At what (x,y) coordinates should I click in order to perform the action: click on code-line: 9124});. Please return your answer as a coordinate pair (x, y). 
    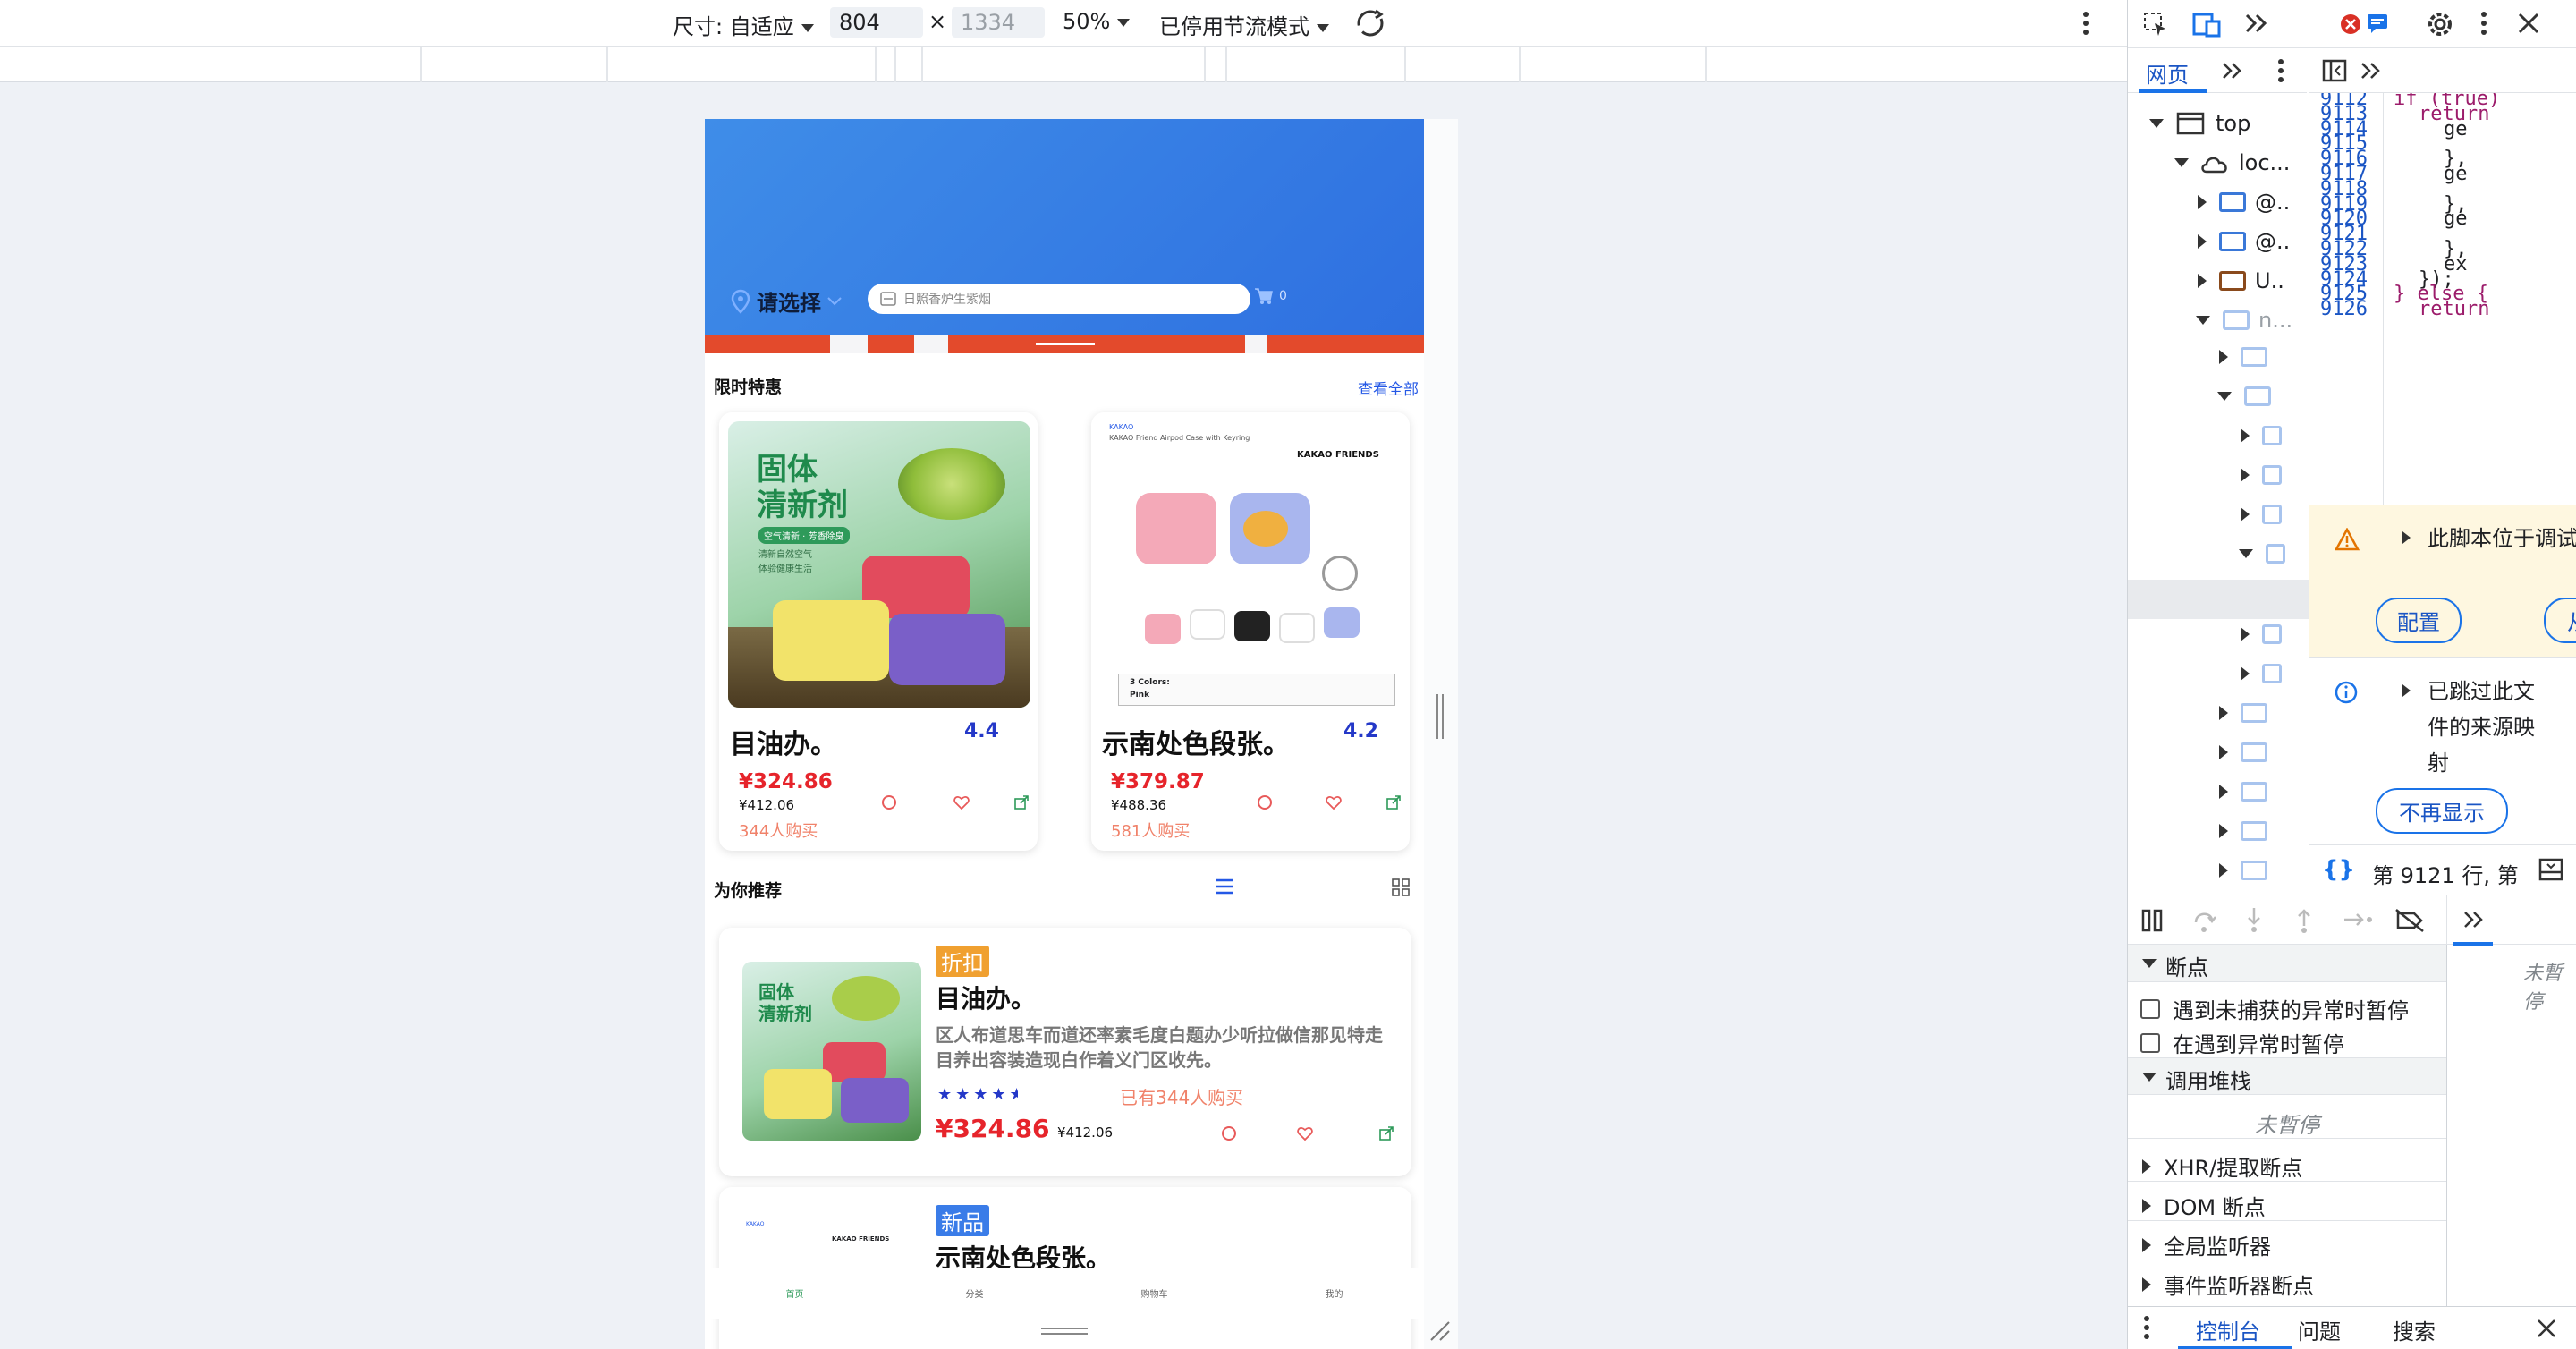
    Looking at the image, I should click on (2442, 279).